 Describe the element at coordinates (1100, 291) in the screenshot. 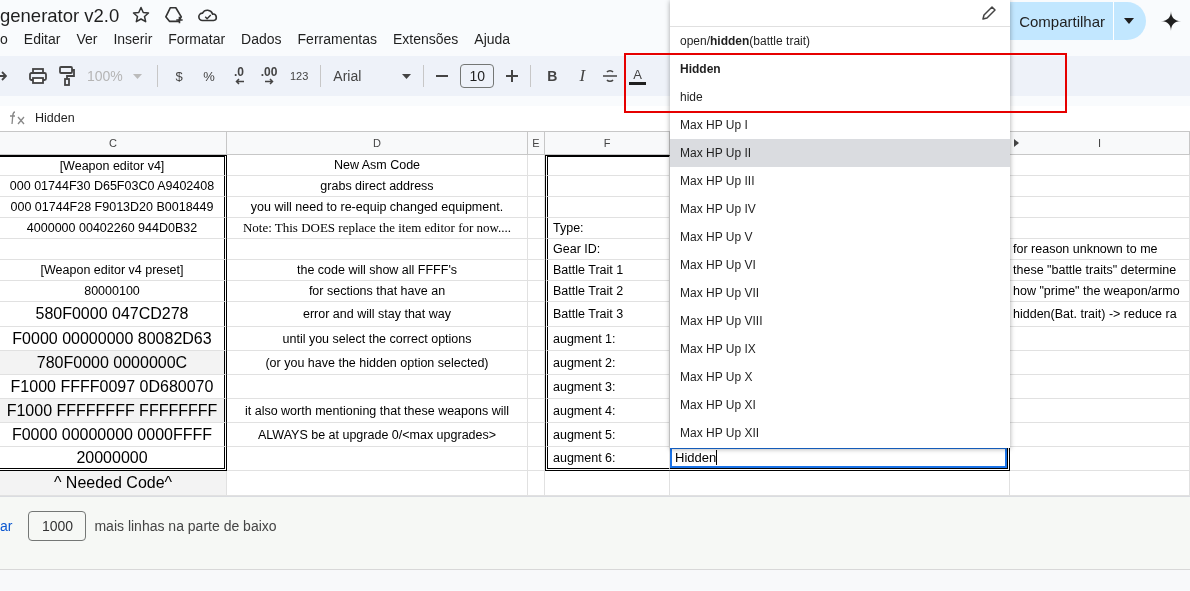

I see `table-cell: how "prime" the weapon/armo` at that location.